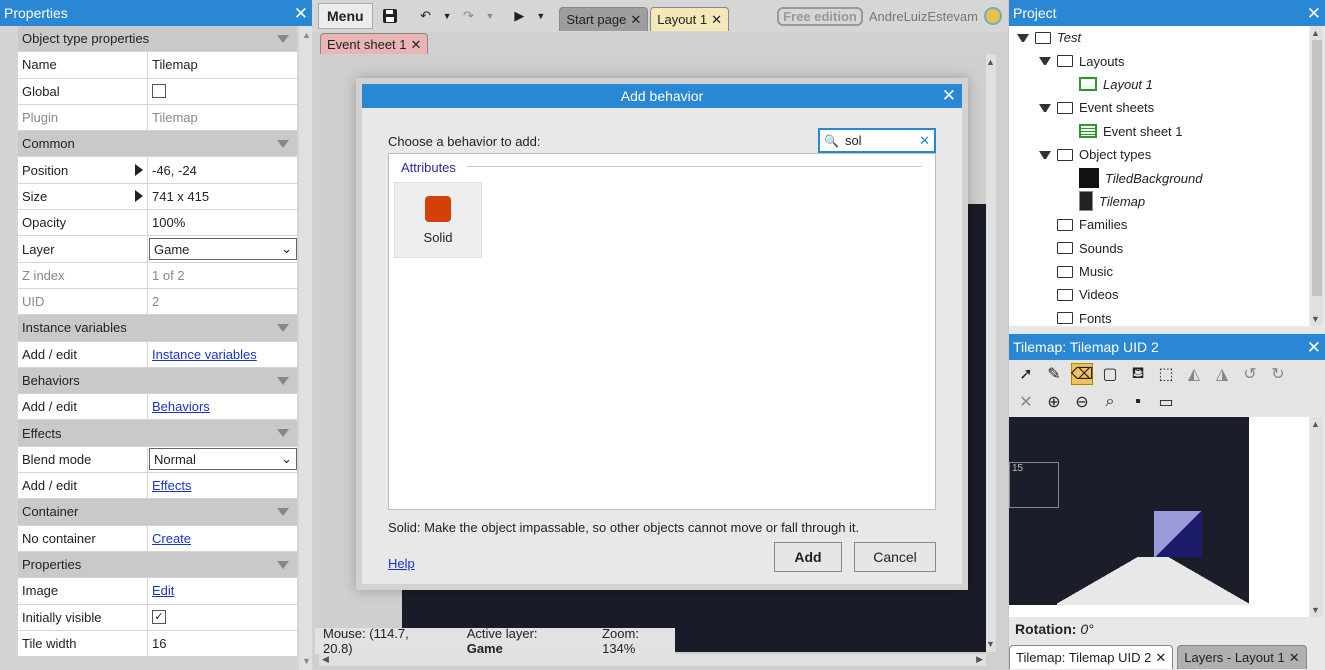 This screenshot has width=1325, height=670. Describe the element at coordinates (163, 590) in the screenshot. I see `property-link: Edit` at that location.